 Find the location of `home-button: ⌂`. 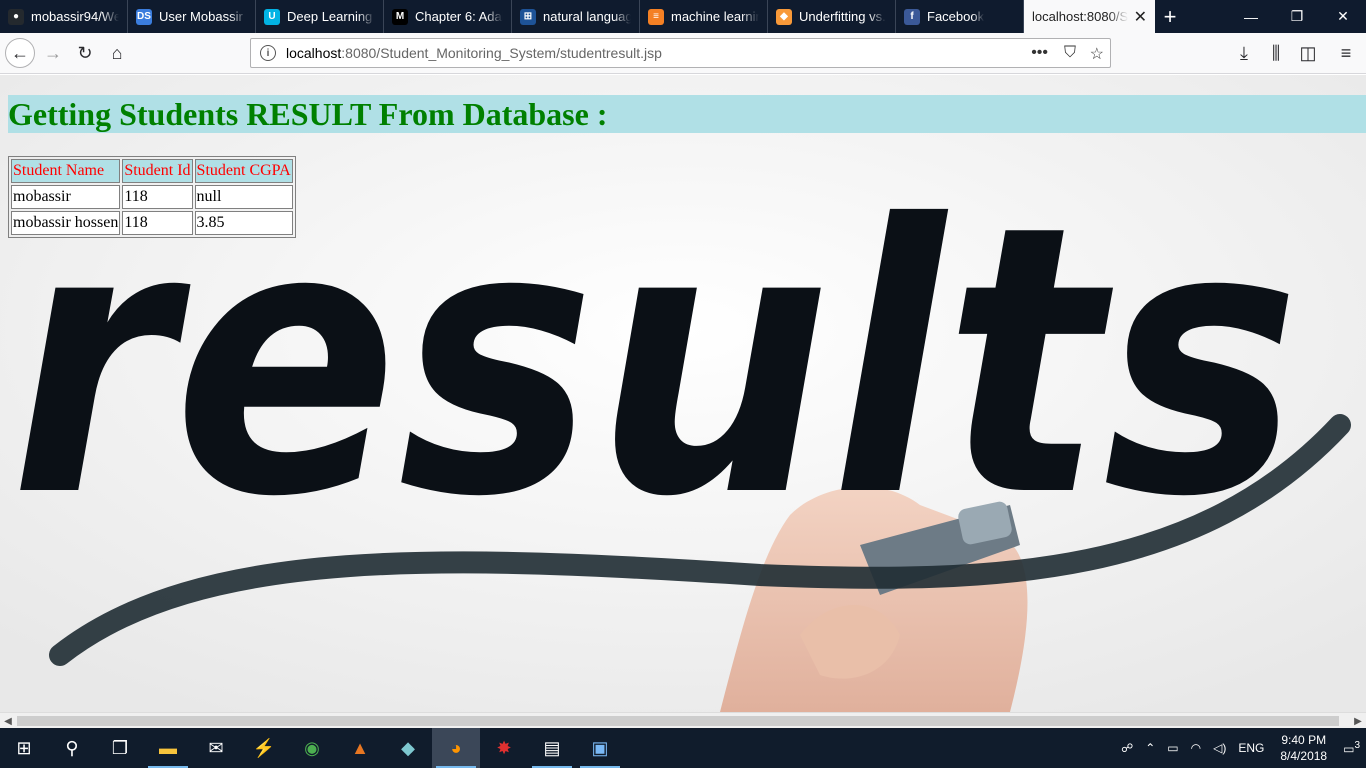

home-button: ⌂ is located at coordinates (117, 53).